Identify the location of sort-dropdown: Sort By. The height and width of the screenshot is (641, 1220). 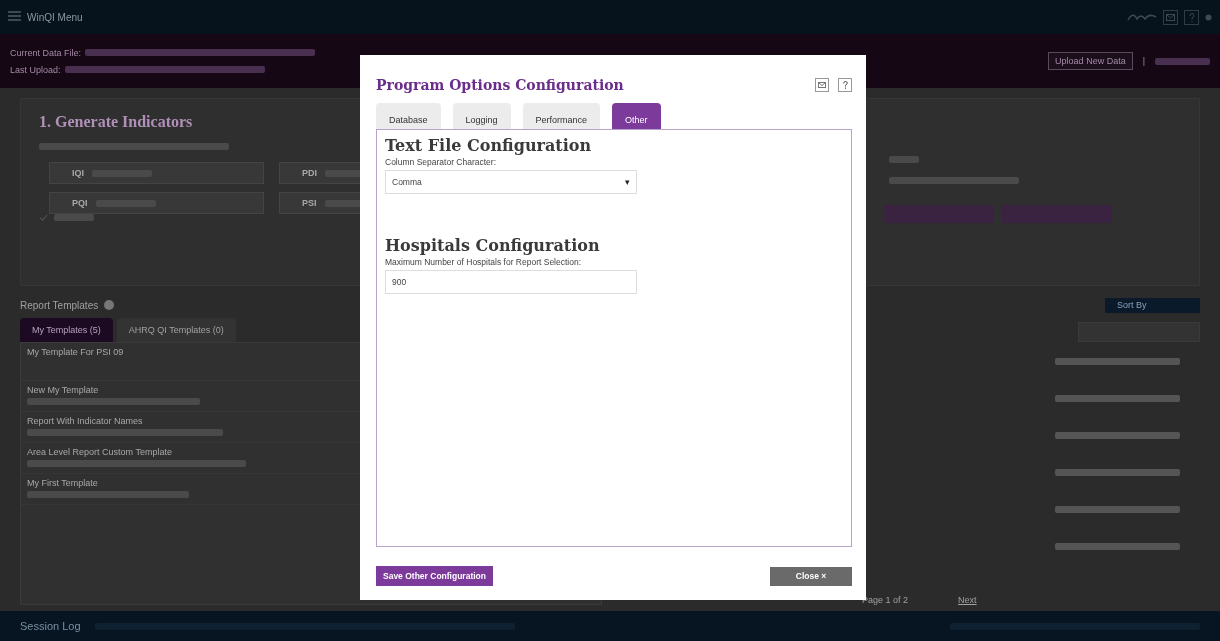
(1152, 305).